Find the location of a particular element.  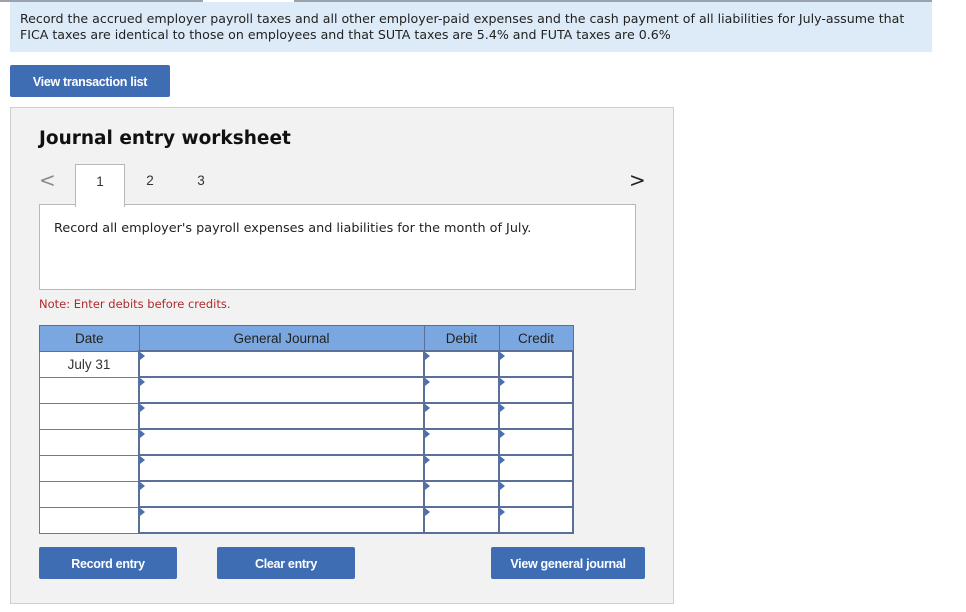

header-debit: Debit is located at coordinates (461, 338).